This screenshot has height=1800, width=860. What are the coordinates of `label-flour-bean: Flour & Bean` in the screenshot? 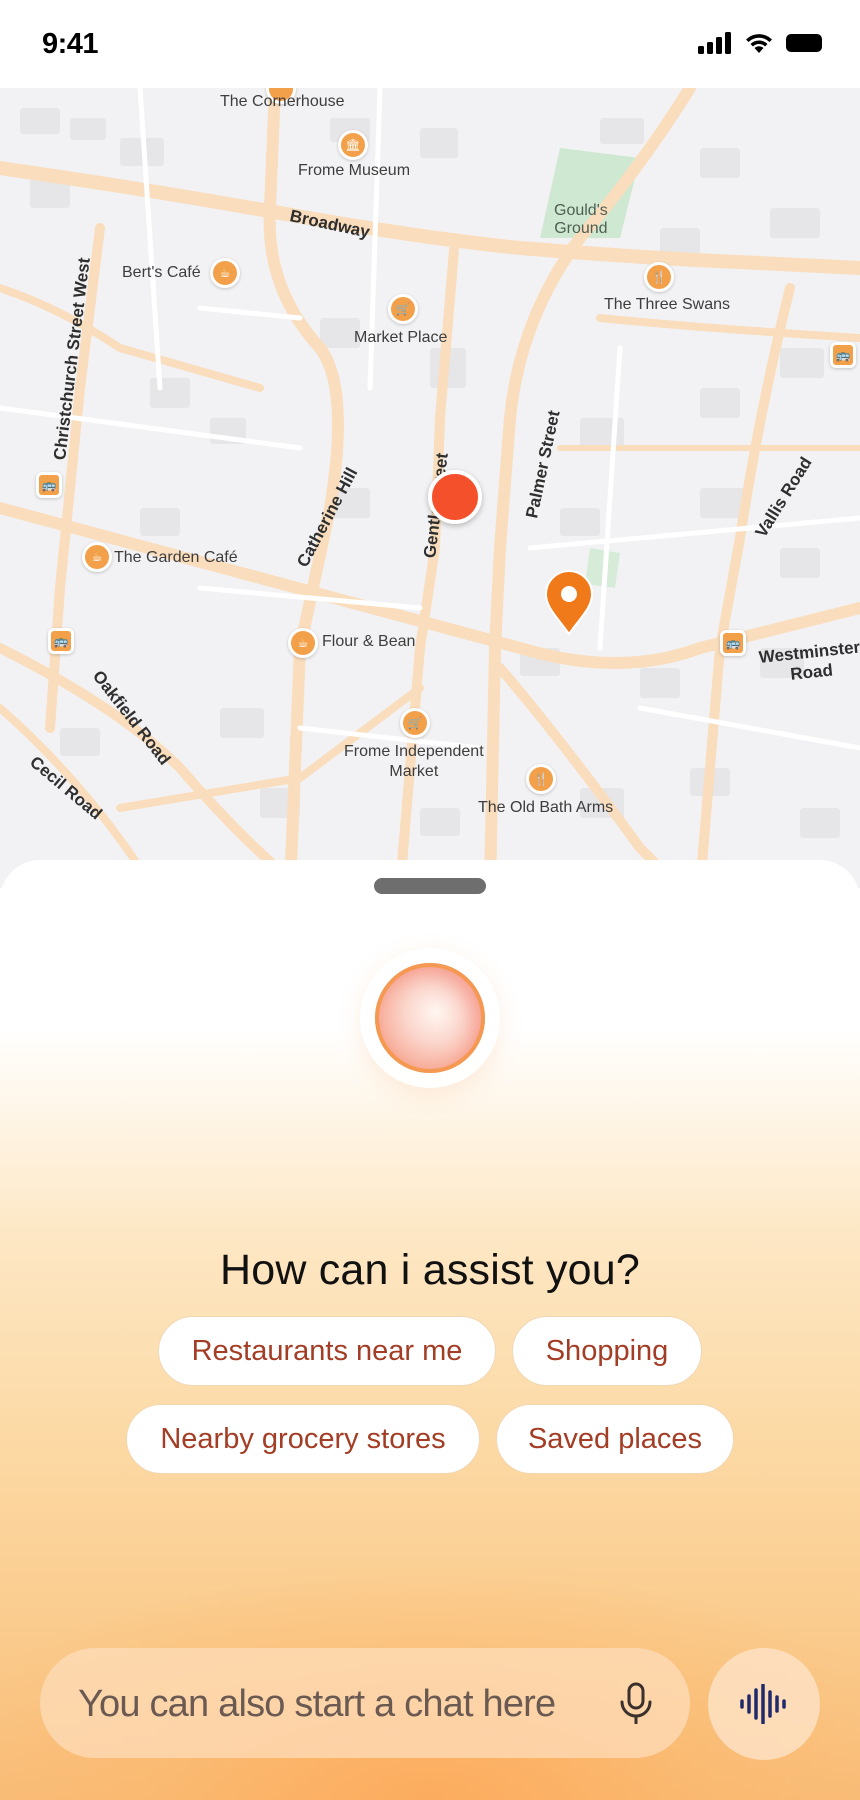 It's located at (369, 641).